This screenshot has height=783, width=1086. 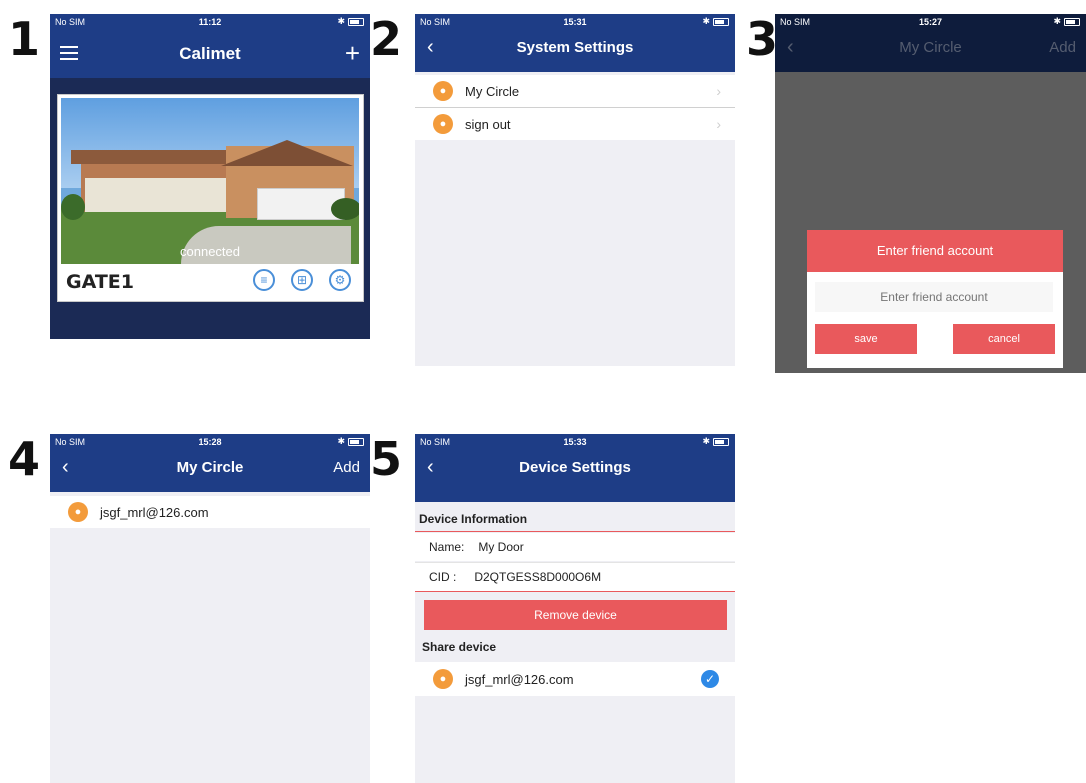 What do you see at coordinates (492, 91) in the screenshot?
I see `menu-item-label: My Circle` at bounding box center [492, 91].